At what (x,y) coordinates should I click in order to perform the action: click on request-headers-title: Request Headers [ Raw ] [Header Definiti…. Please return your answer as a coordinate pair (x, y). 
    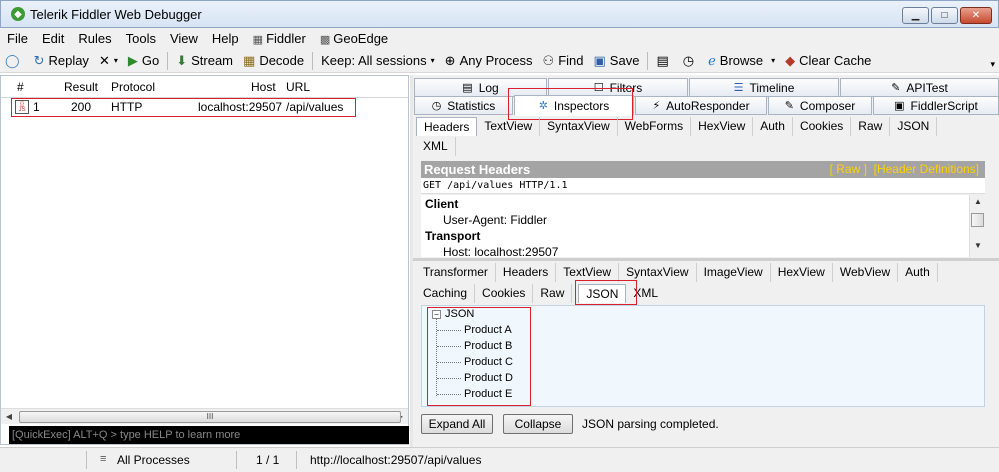
    Looking at the image, I should click on (703, 169).